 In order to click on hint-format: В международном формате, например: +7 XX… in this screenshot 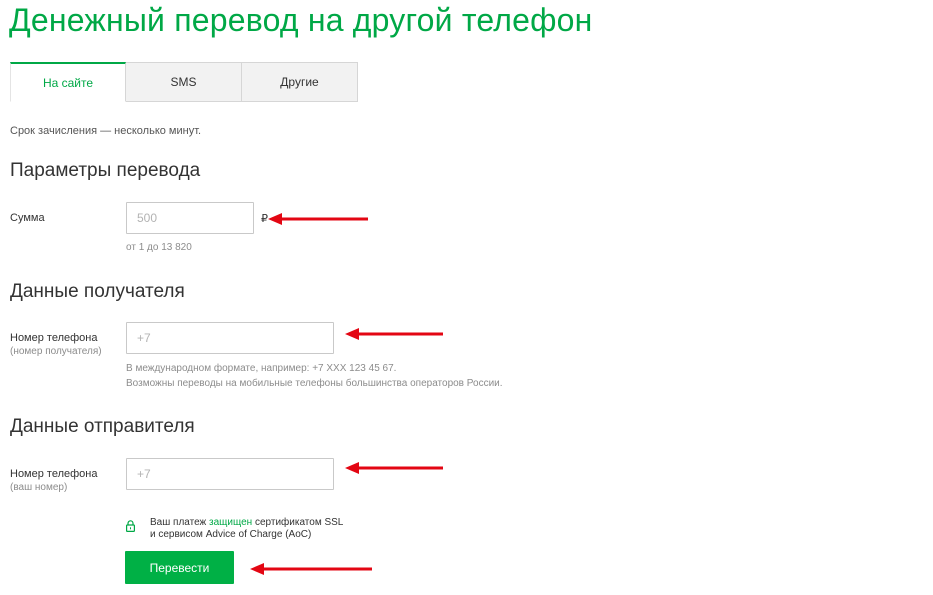, I will do `click(261, 368)`.